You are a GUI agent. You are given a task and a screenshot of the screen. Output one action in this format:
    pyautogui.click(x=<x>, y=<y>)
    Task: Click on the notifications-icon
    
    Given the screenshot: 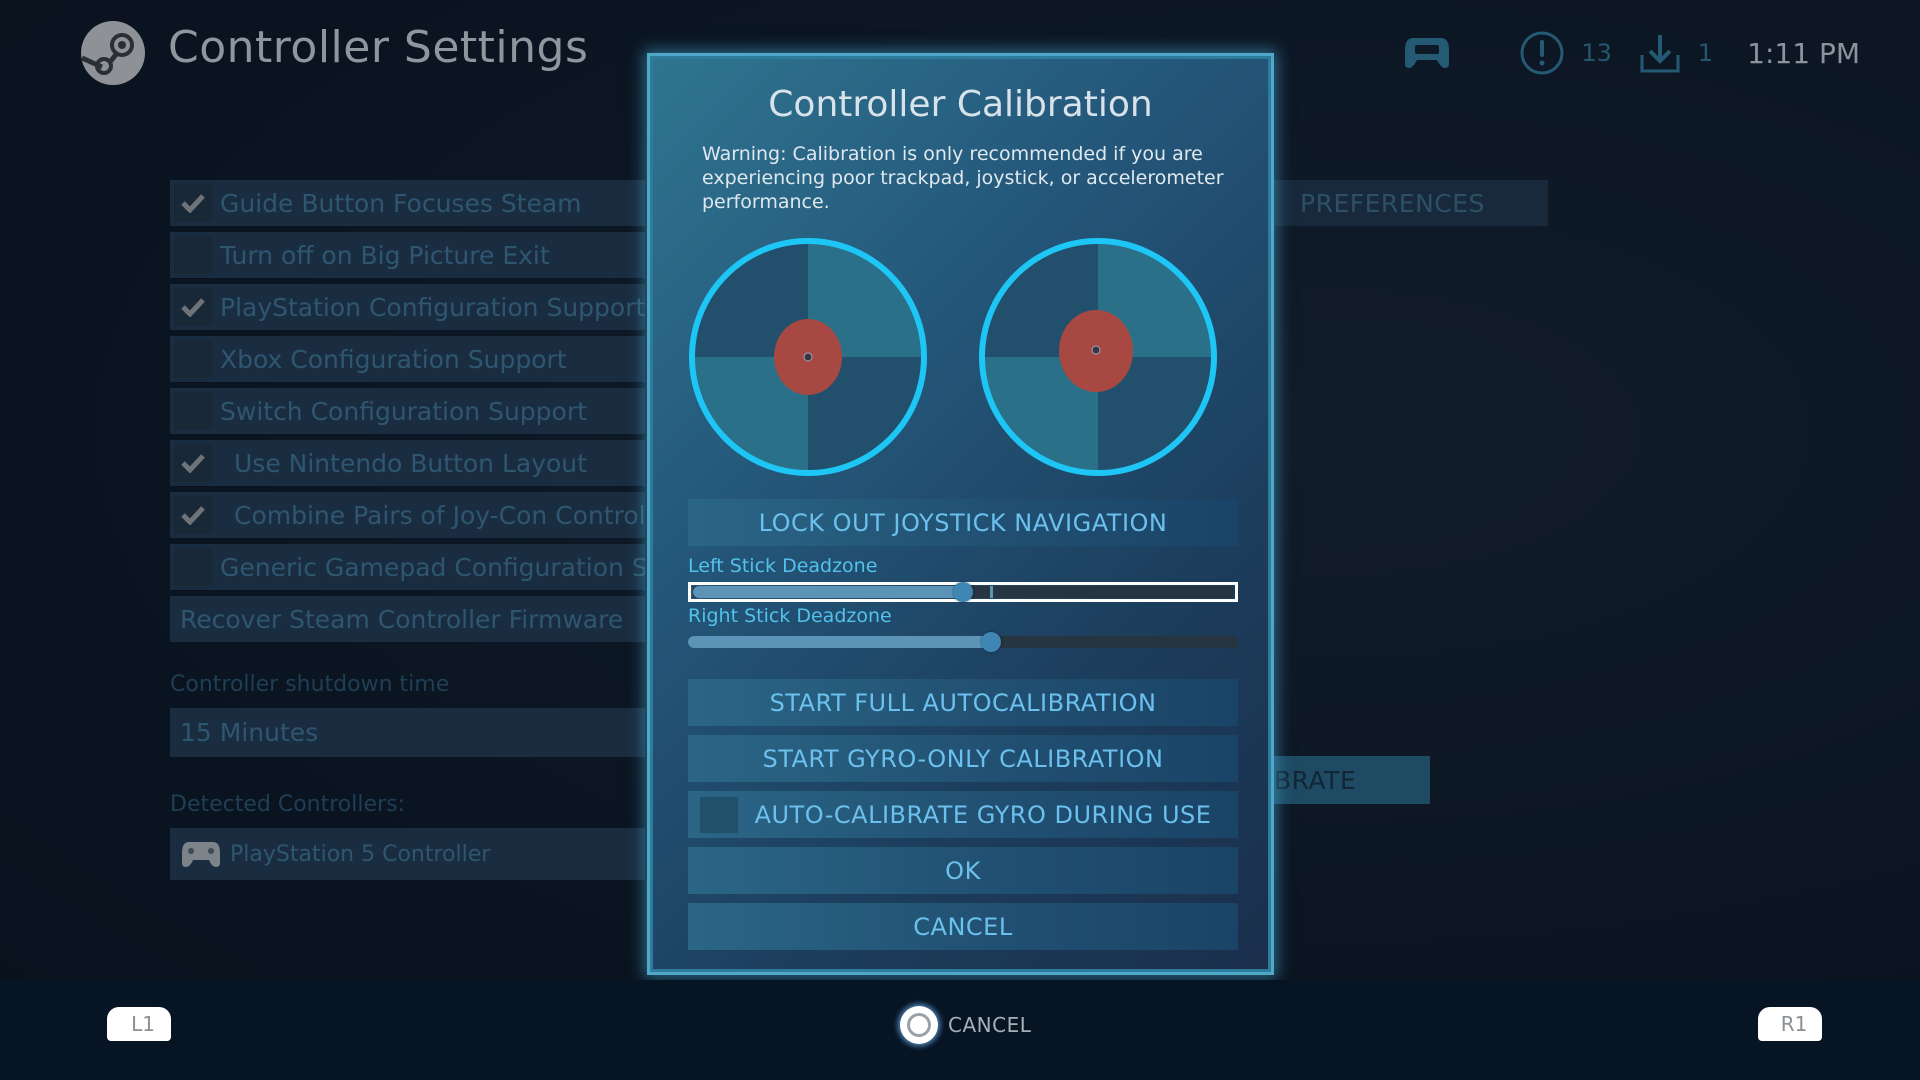 What is the action you would take?
    pyautogui.click(x=1542, y=53)
    